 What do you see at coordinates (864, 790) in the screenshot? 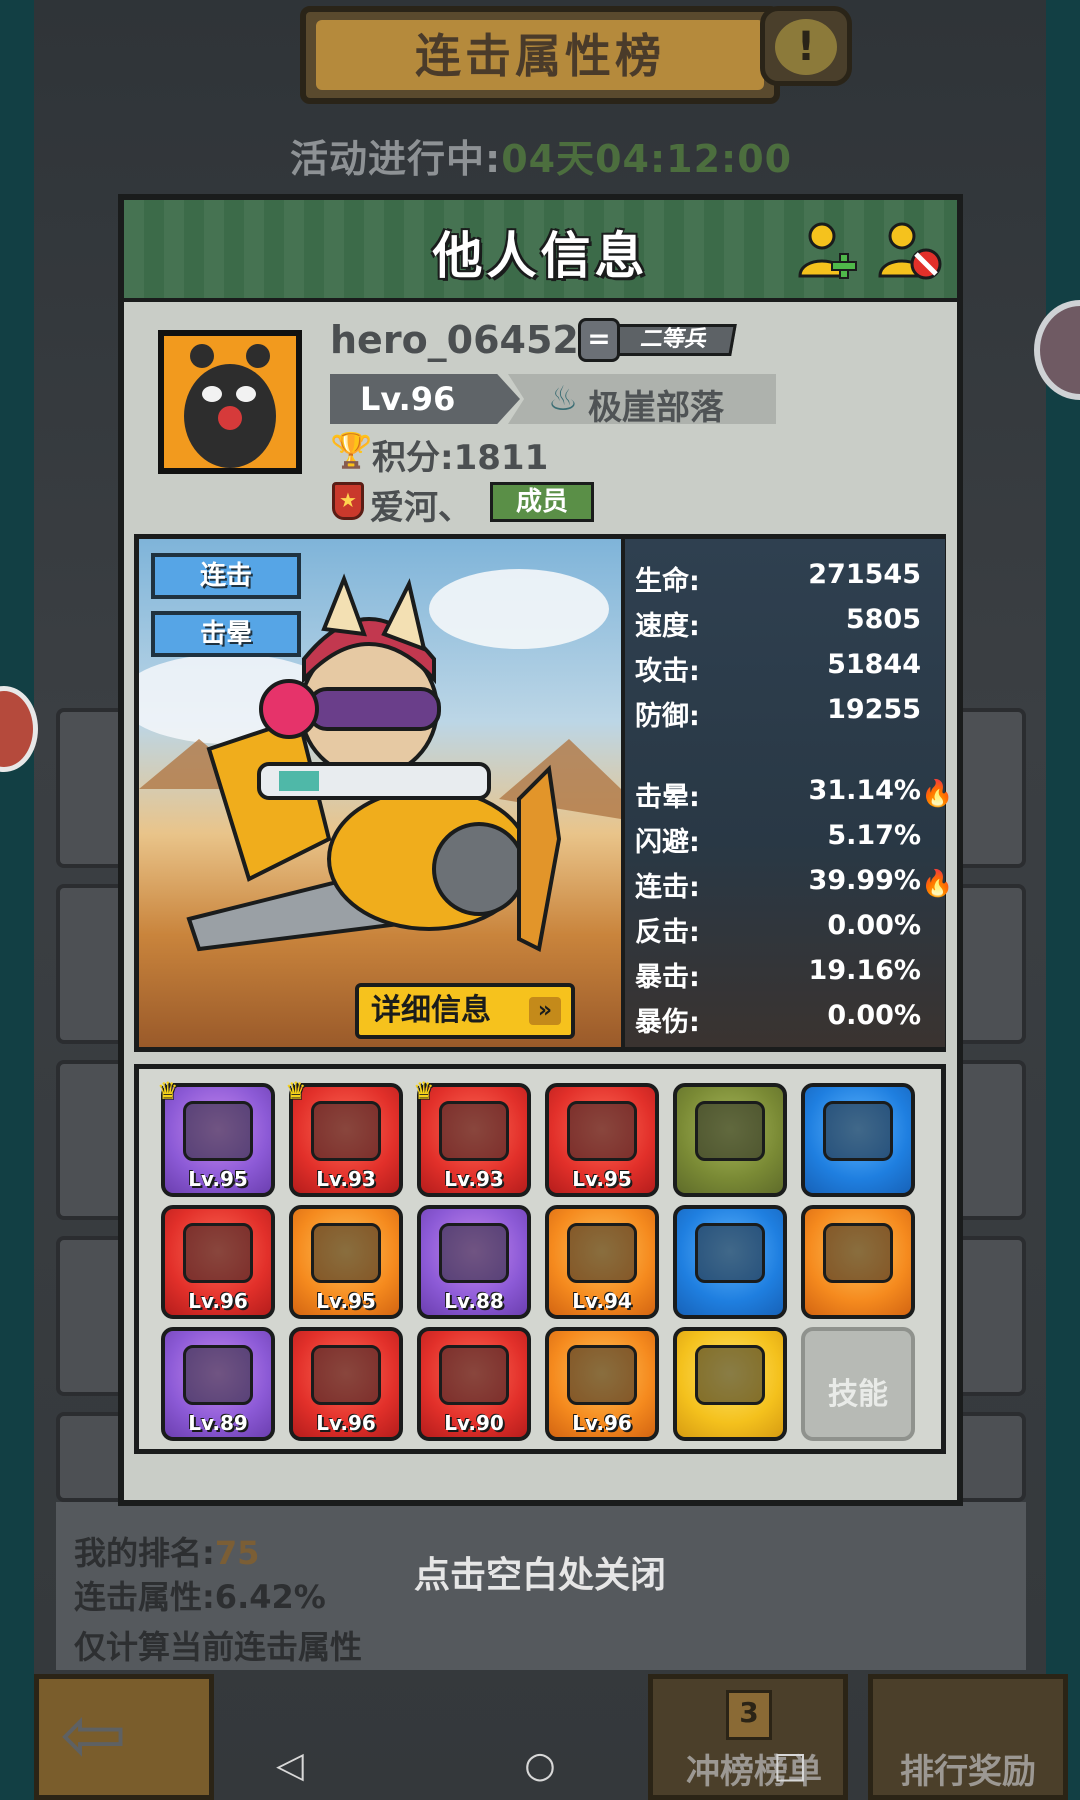
I see `stat-value: 31.14%` at bounding box center [864, 790].